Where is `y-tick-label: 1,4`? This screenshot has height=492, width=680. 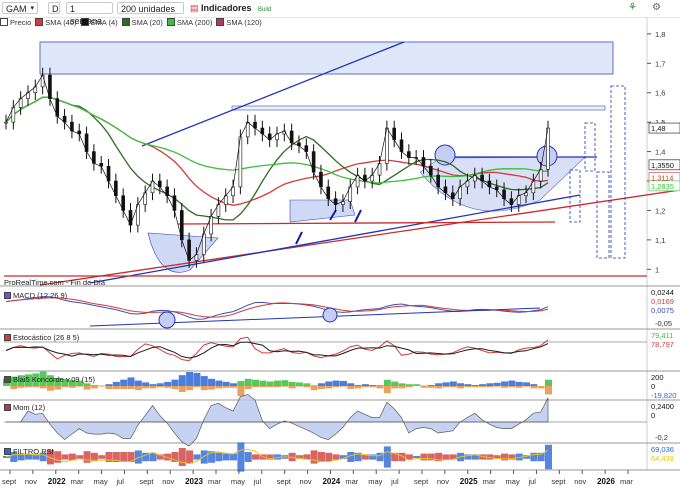
y-tick-label: 1,4 is located at coordinates (660, 152).